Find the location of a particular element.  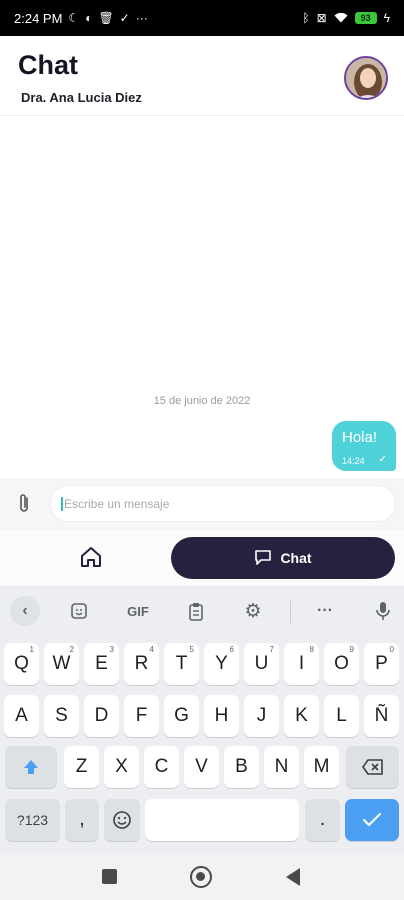

sent-check-icon: ✓ is located at coordinates (382, 459).